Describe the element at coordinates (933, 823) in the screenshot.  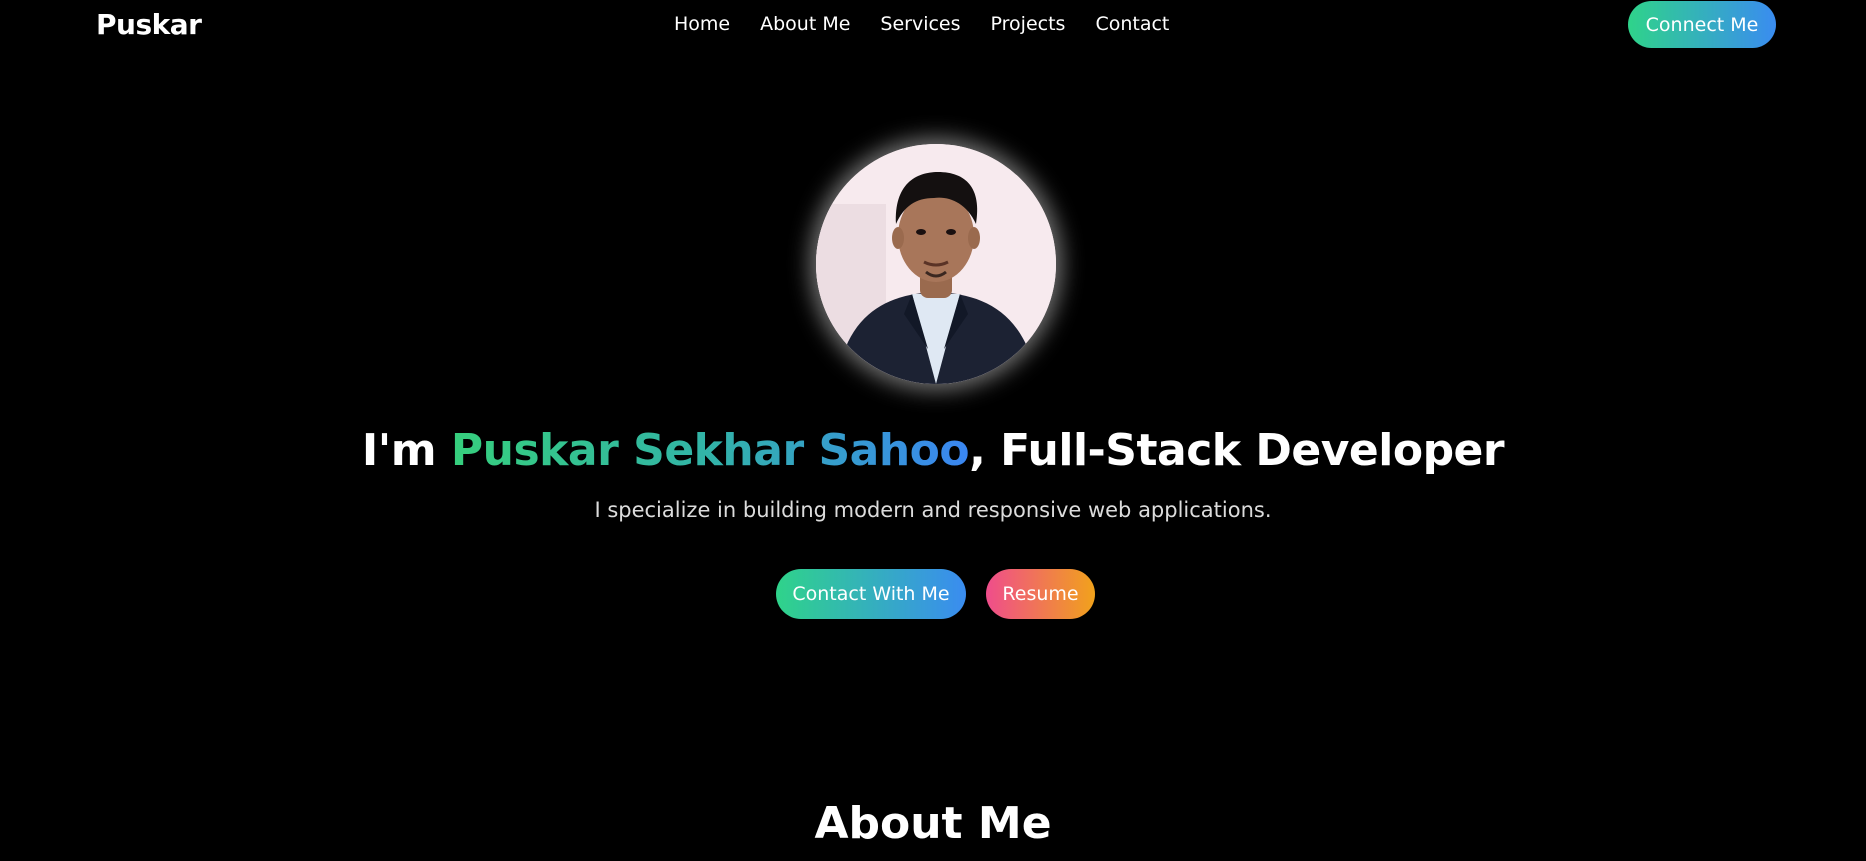
I see `about-section-title: About Me` at that location.